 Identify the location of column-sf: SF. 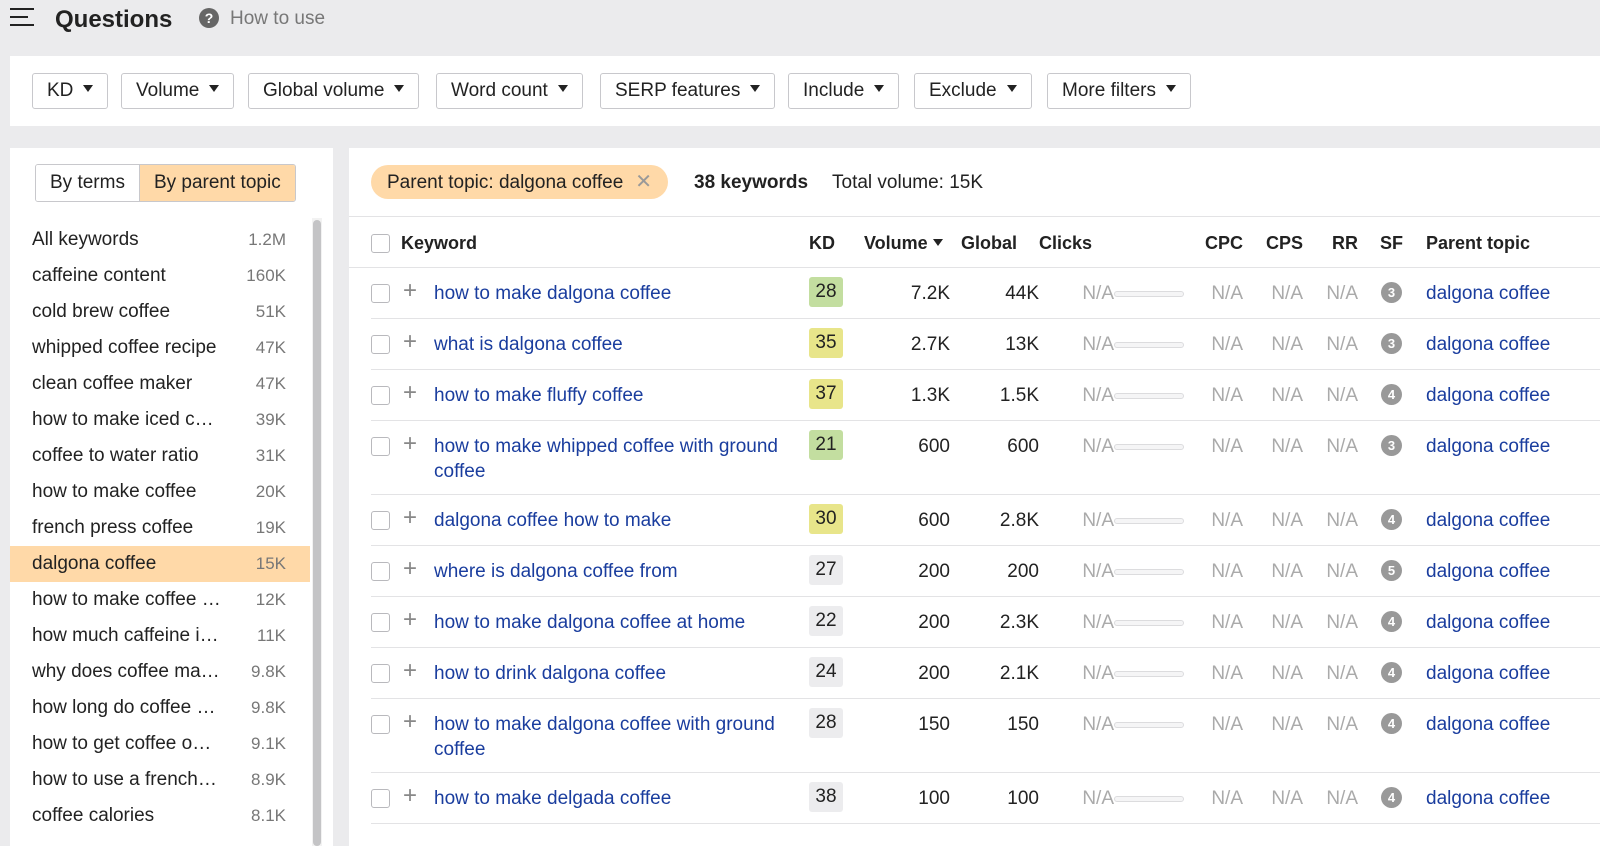
(1391, 243).